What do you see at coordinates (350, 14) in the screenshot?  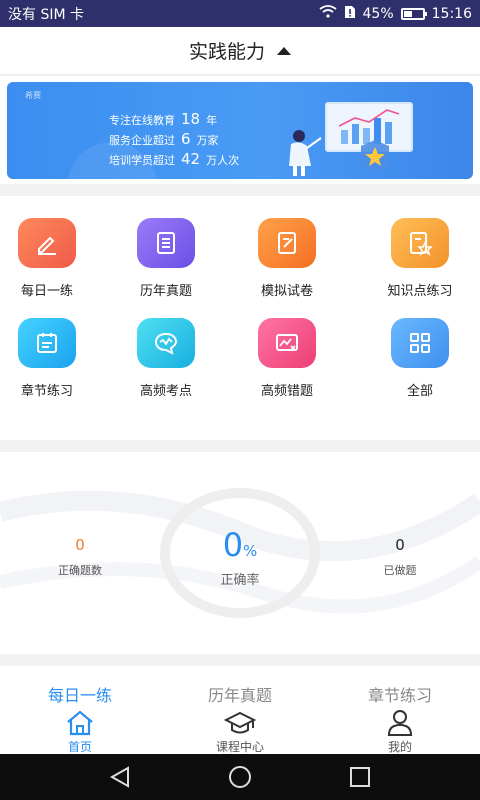 I see `no-sim-icon` at bounding box center [350, 14].